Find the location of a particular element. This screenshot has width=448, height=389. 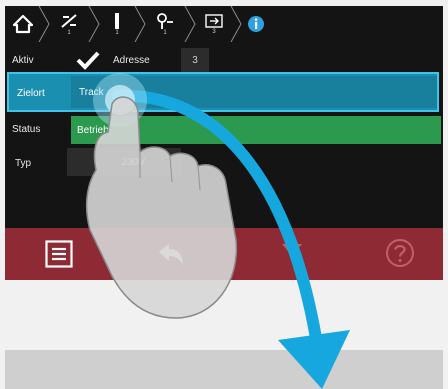

adresse-value: 3 is located at coordinates (195, 60).